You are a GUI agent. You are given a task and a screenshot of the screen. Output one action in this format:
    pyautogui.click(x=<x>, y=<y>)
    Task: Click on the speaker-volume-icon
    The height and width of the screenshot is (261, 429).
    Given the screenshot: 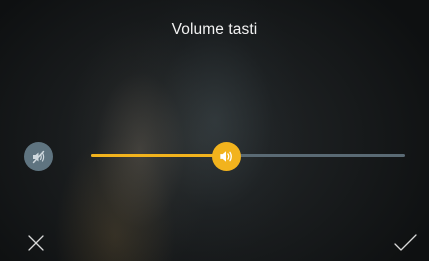 What is the action you would take?
    pyautogui.click(x=226, y=156)
    